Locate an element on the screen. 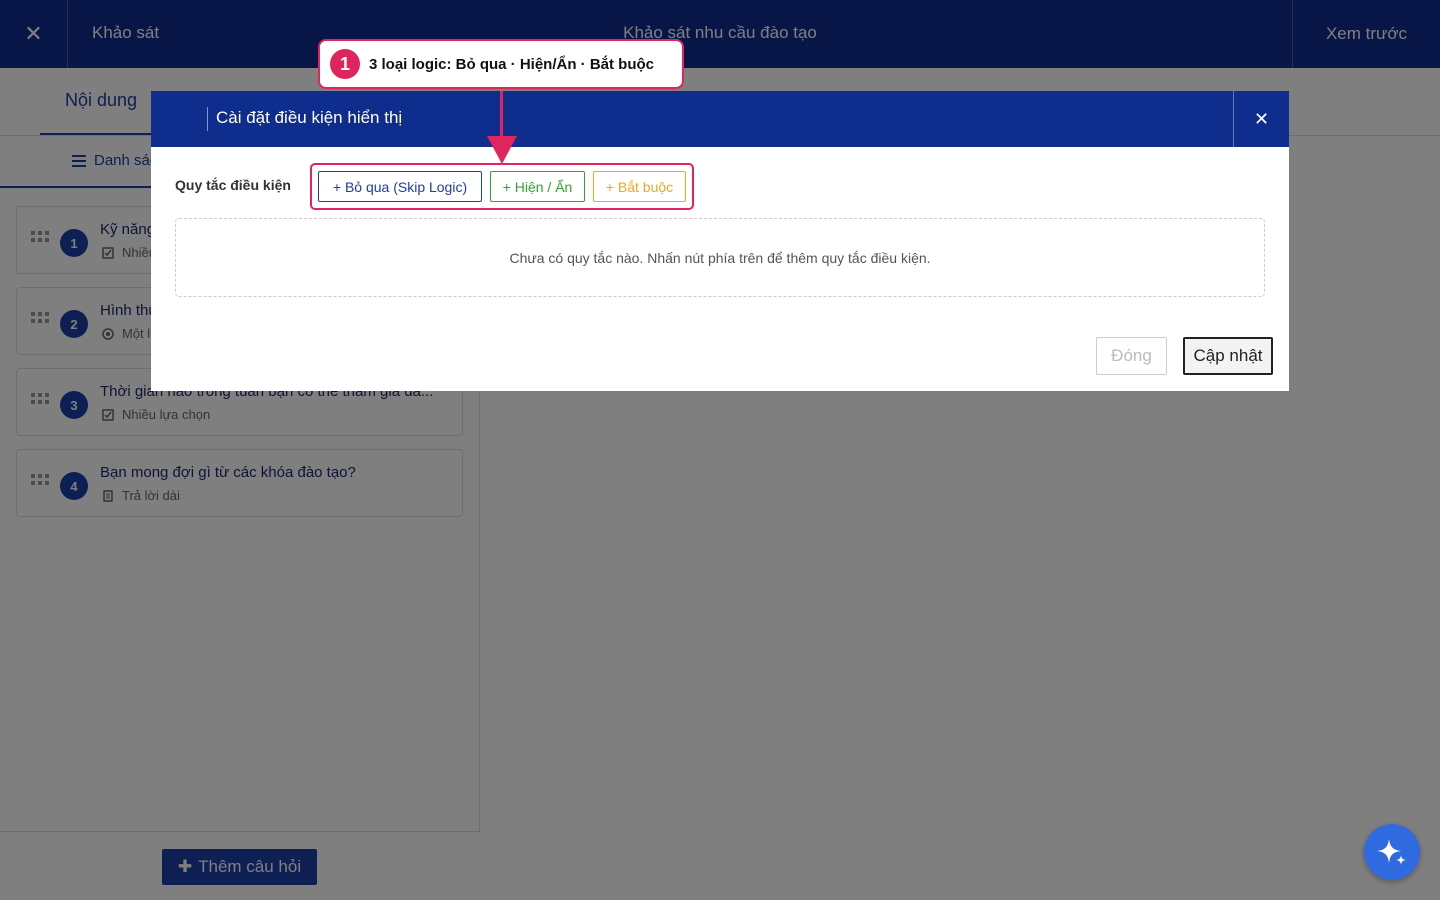 The height and width of the screenshot is (900, 1440). modal-title: Cài đặt điều kiện hiển thị is located at coordinates (309, 117).